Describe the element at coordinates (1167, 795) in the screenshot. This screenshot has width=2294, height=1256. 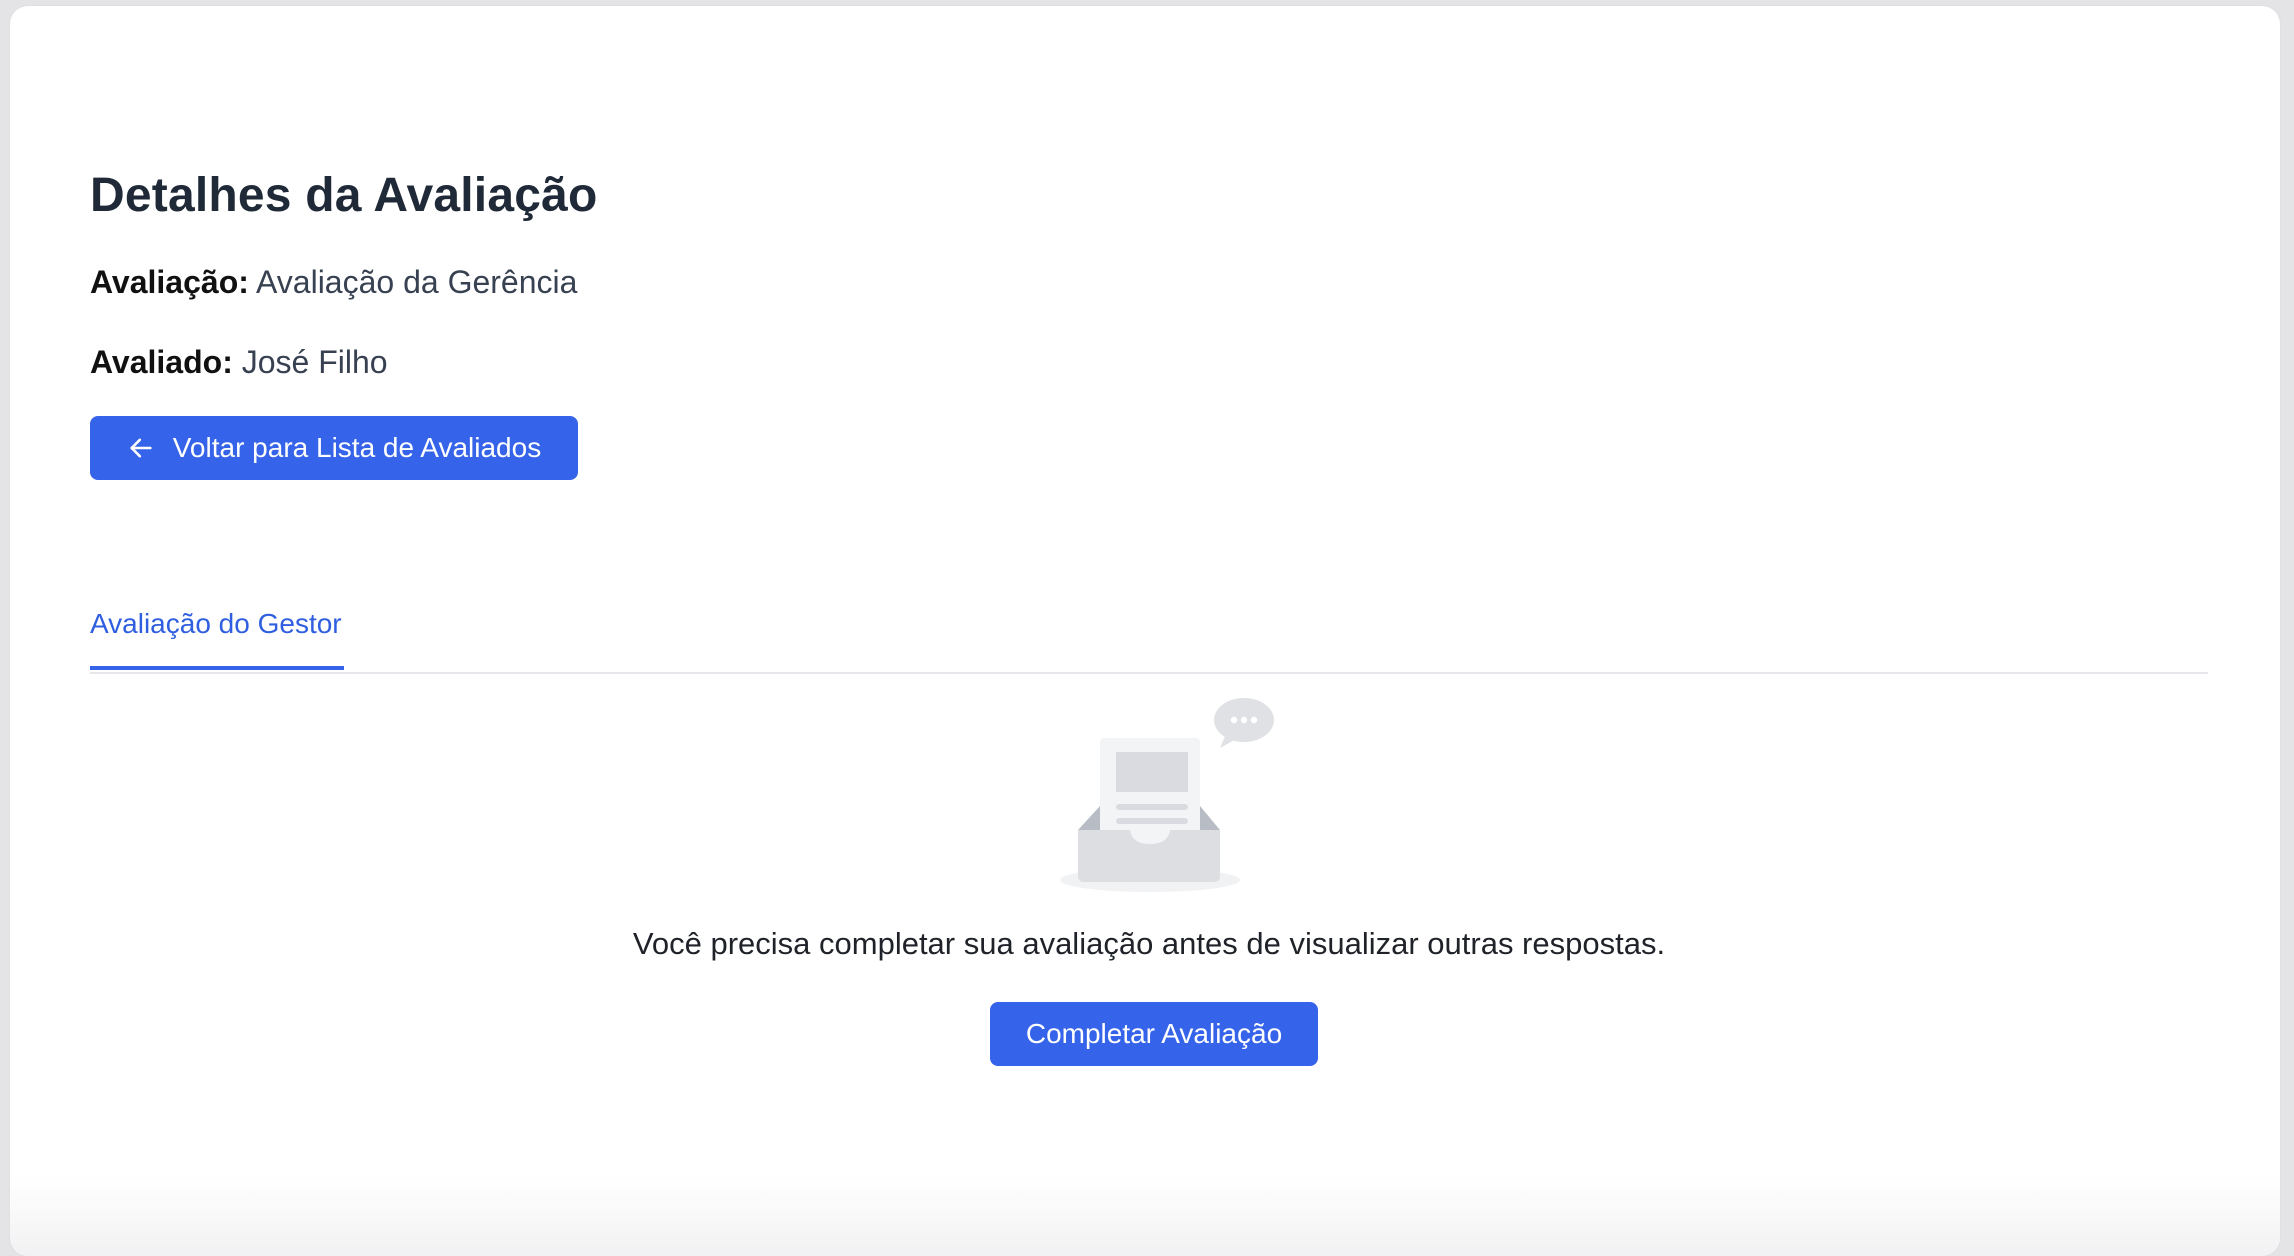
I see `empty-inbox-illustration` at that location.